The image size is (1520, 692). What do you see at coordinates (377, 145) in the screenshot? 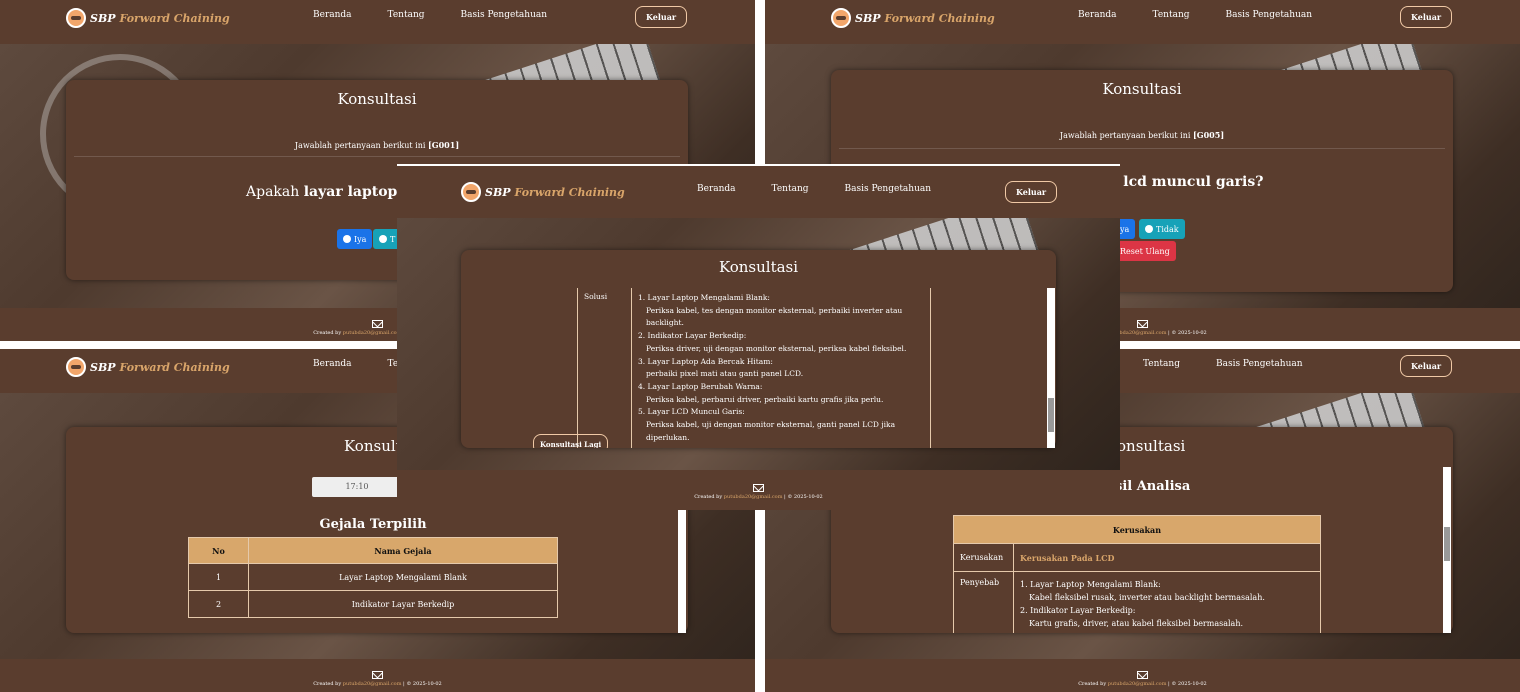
I see `question-prompt: Jawablah pertanyaan berikut ini [G001]` at bounding box center [377, 145].